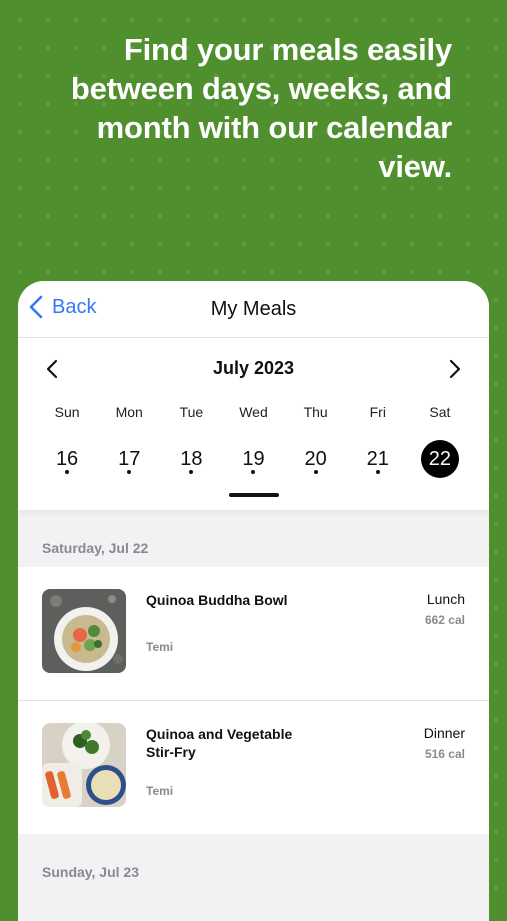 The height and width of the screenshot is (921, 507). I want to click on meal-name: Quinoa and Vegetable Stir-Fry, so click(219, 743).